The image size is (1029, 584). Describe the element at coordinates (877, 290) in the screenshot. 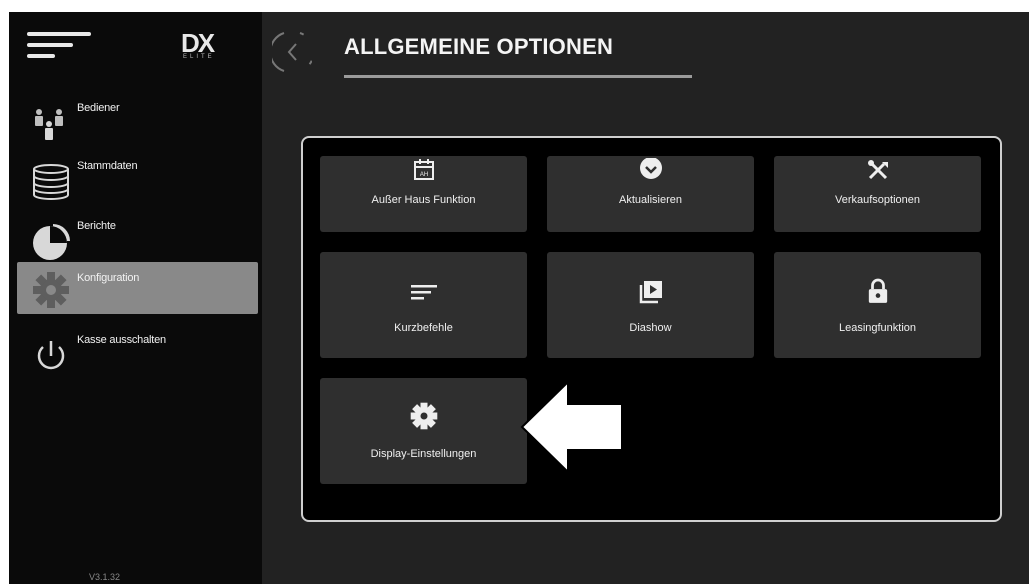

I see `lock-icon` at that location.